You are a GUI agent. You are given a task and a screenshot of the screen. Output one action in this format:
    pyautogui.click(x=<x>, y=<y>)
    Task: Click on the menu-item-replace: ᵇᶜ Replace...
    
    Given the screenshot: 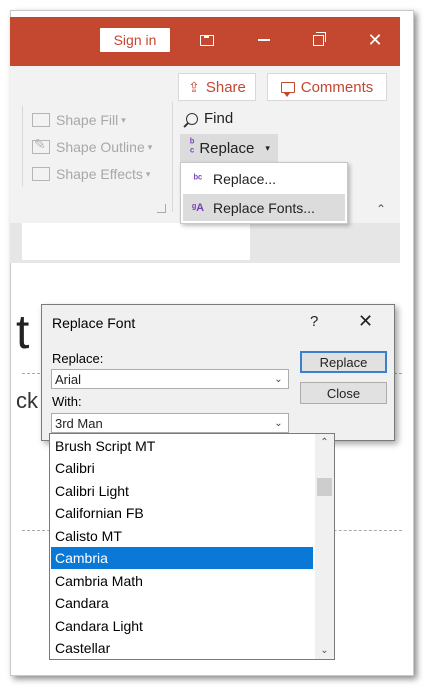 What is the action you would take?
    pyautogui.click(x=264, y=178)
    